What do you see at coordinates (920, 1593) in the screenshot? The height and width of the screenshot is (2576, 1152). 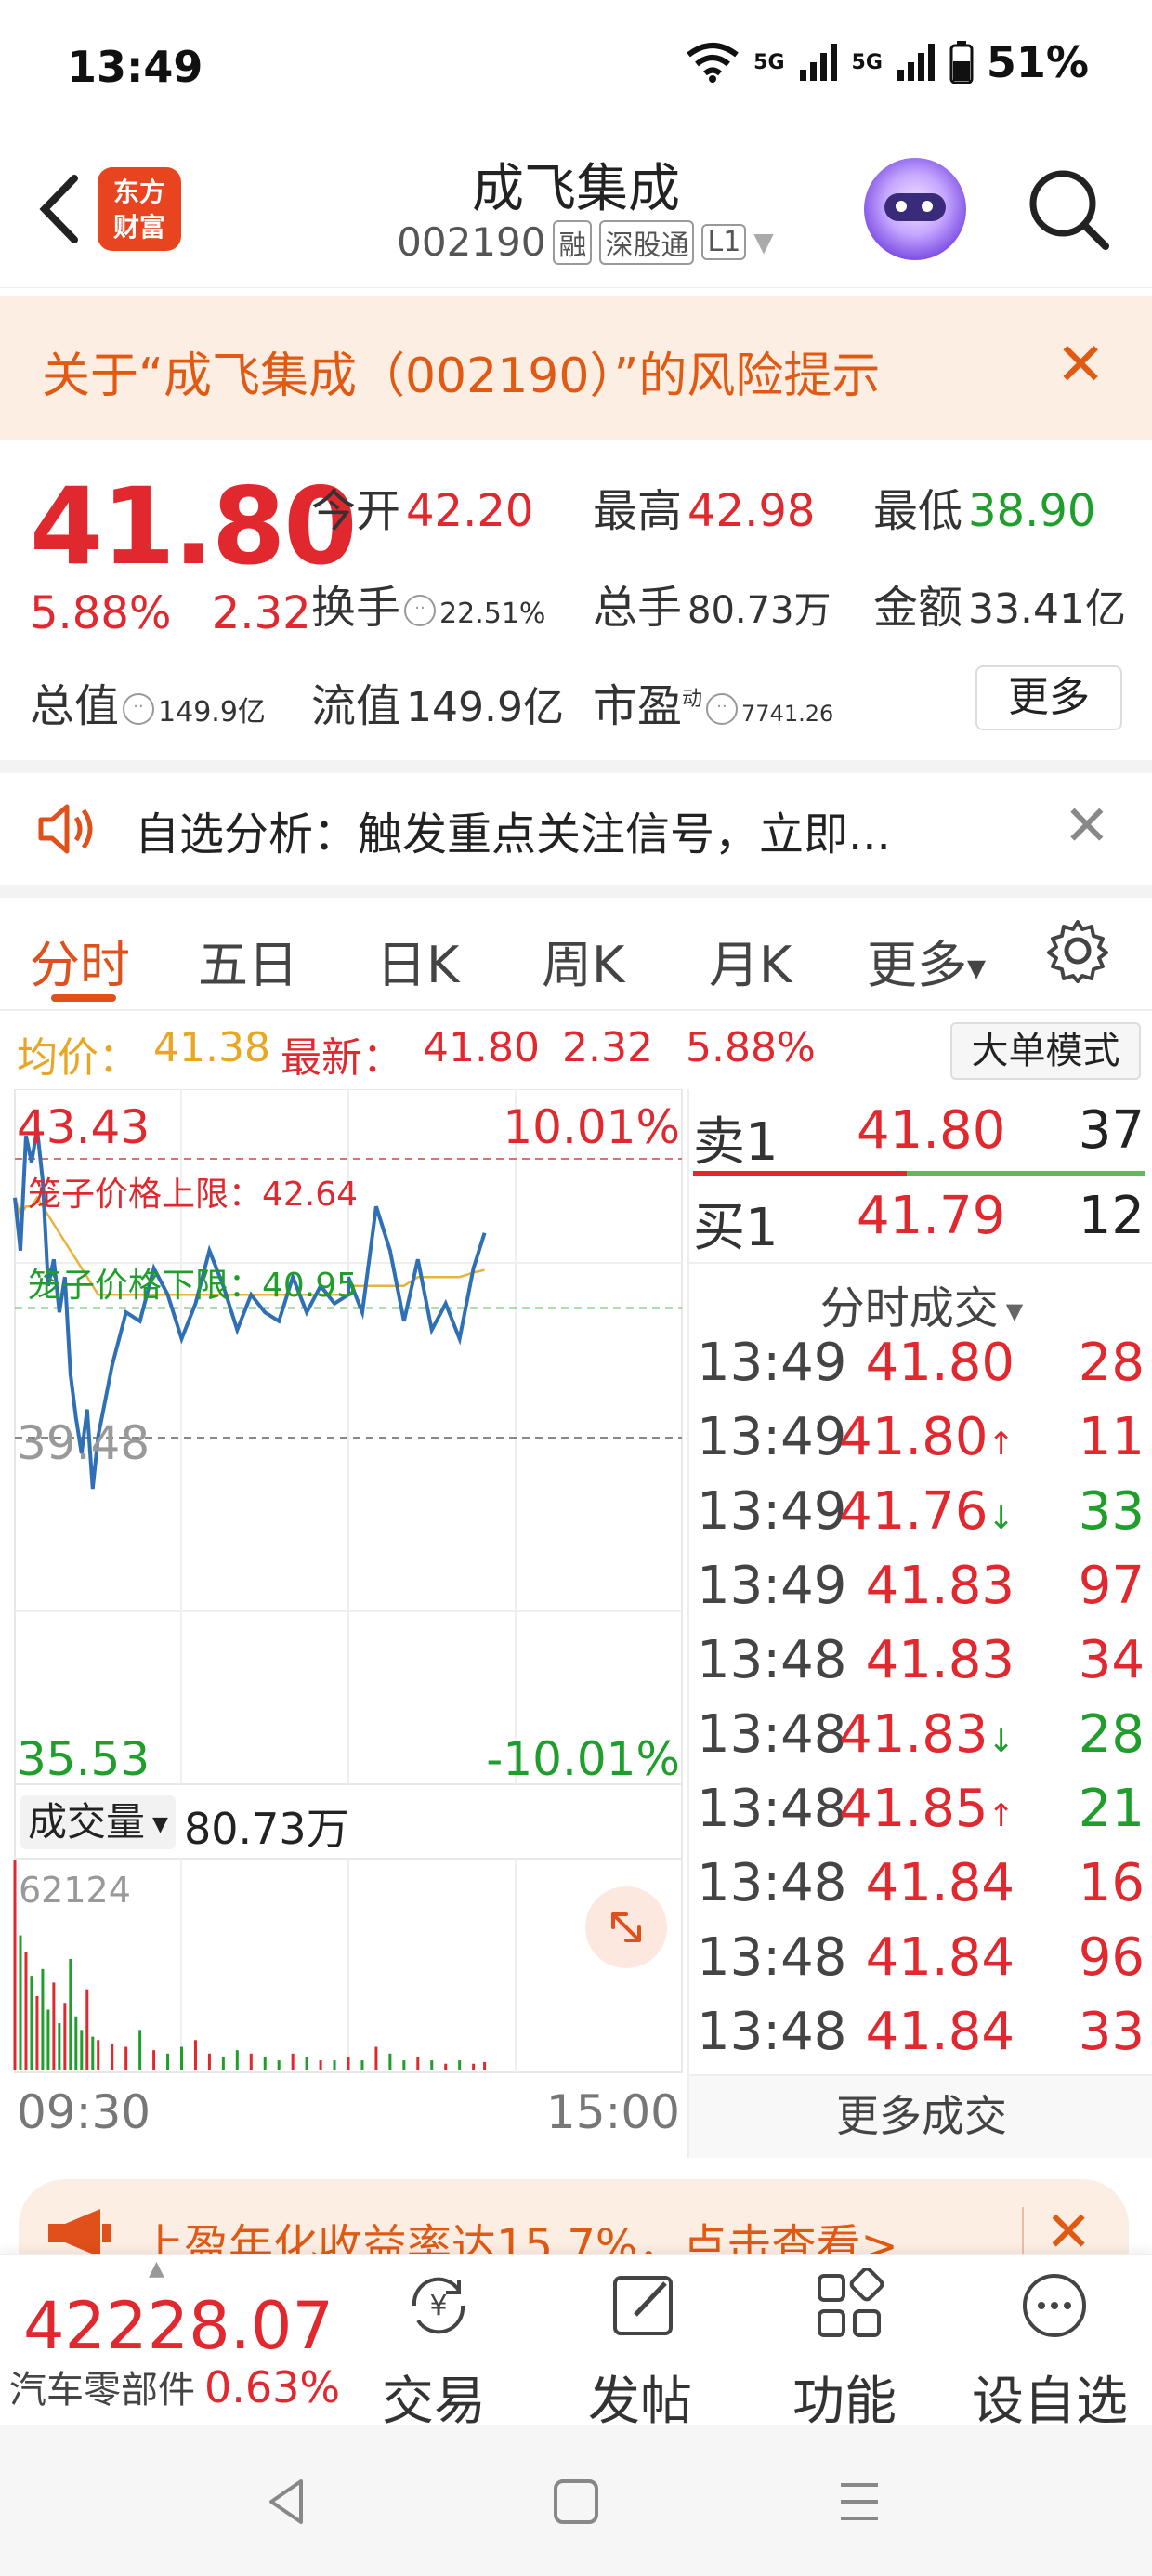 I see `trade-row: 13:49 41.83 97` at bounding box center [920, 1593].